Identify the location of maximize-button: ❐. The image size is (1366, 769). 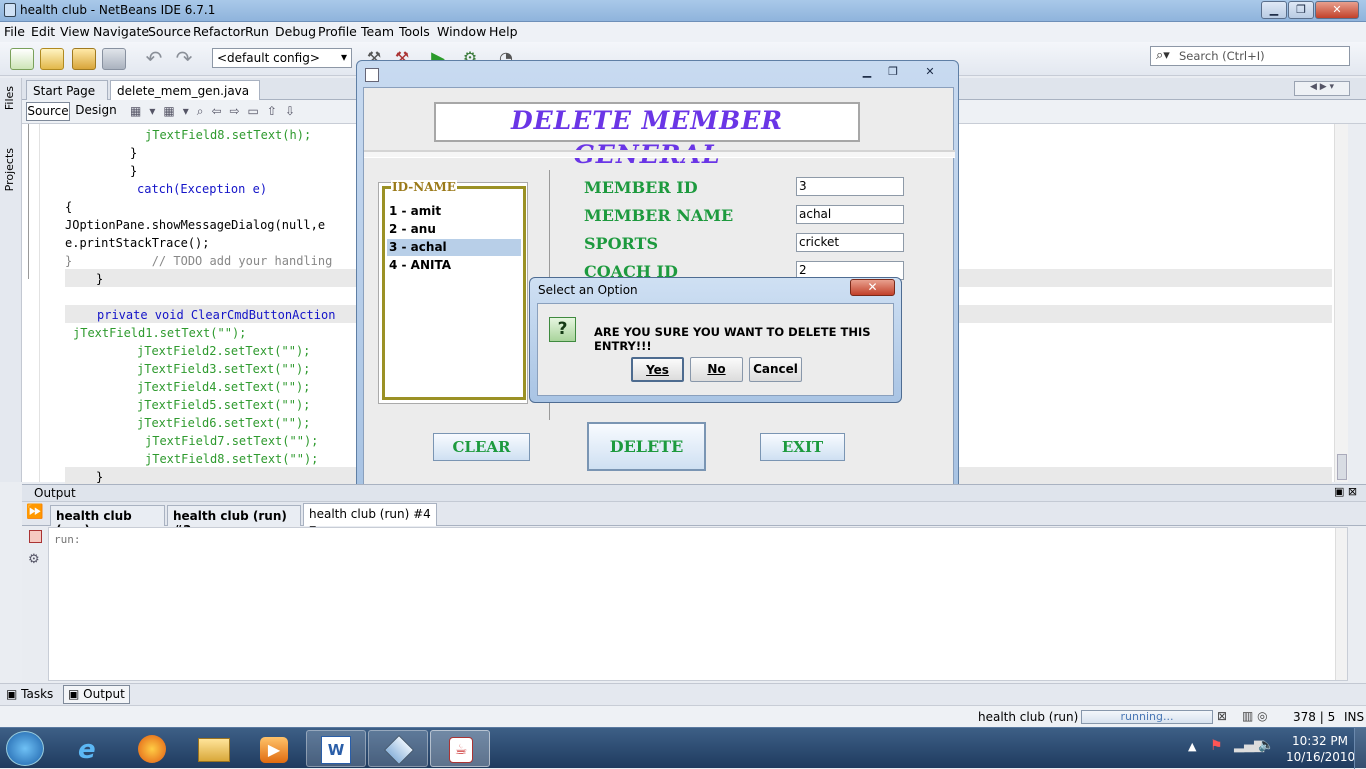
(1301, 10).